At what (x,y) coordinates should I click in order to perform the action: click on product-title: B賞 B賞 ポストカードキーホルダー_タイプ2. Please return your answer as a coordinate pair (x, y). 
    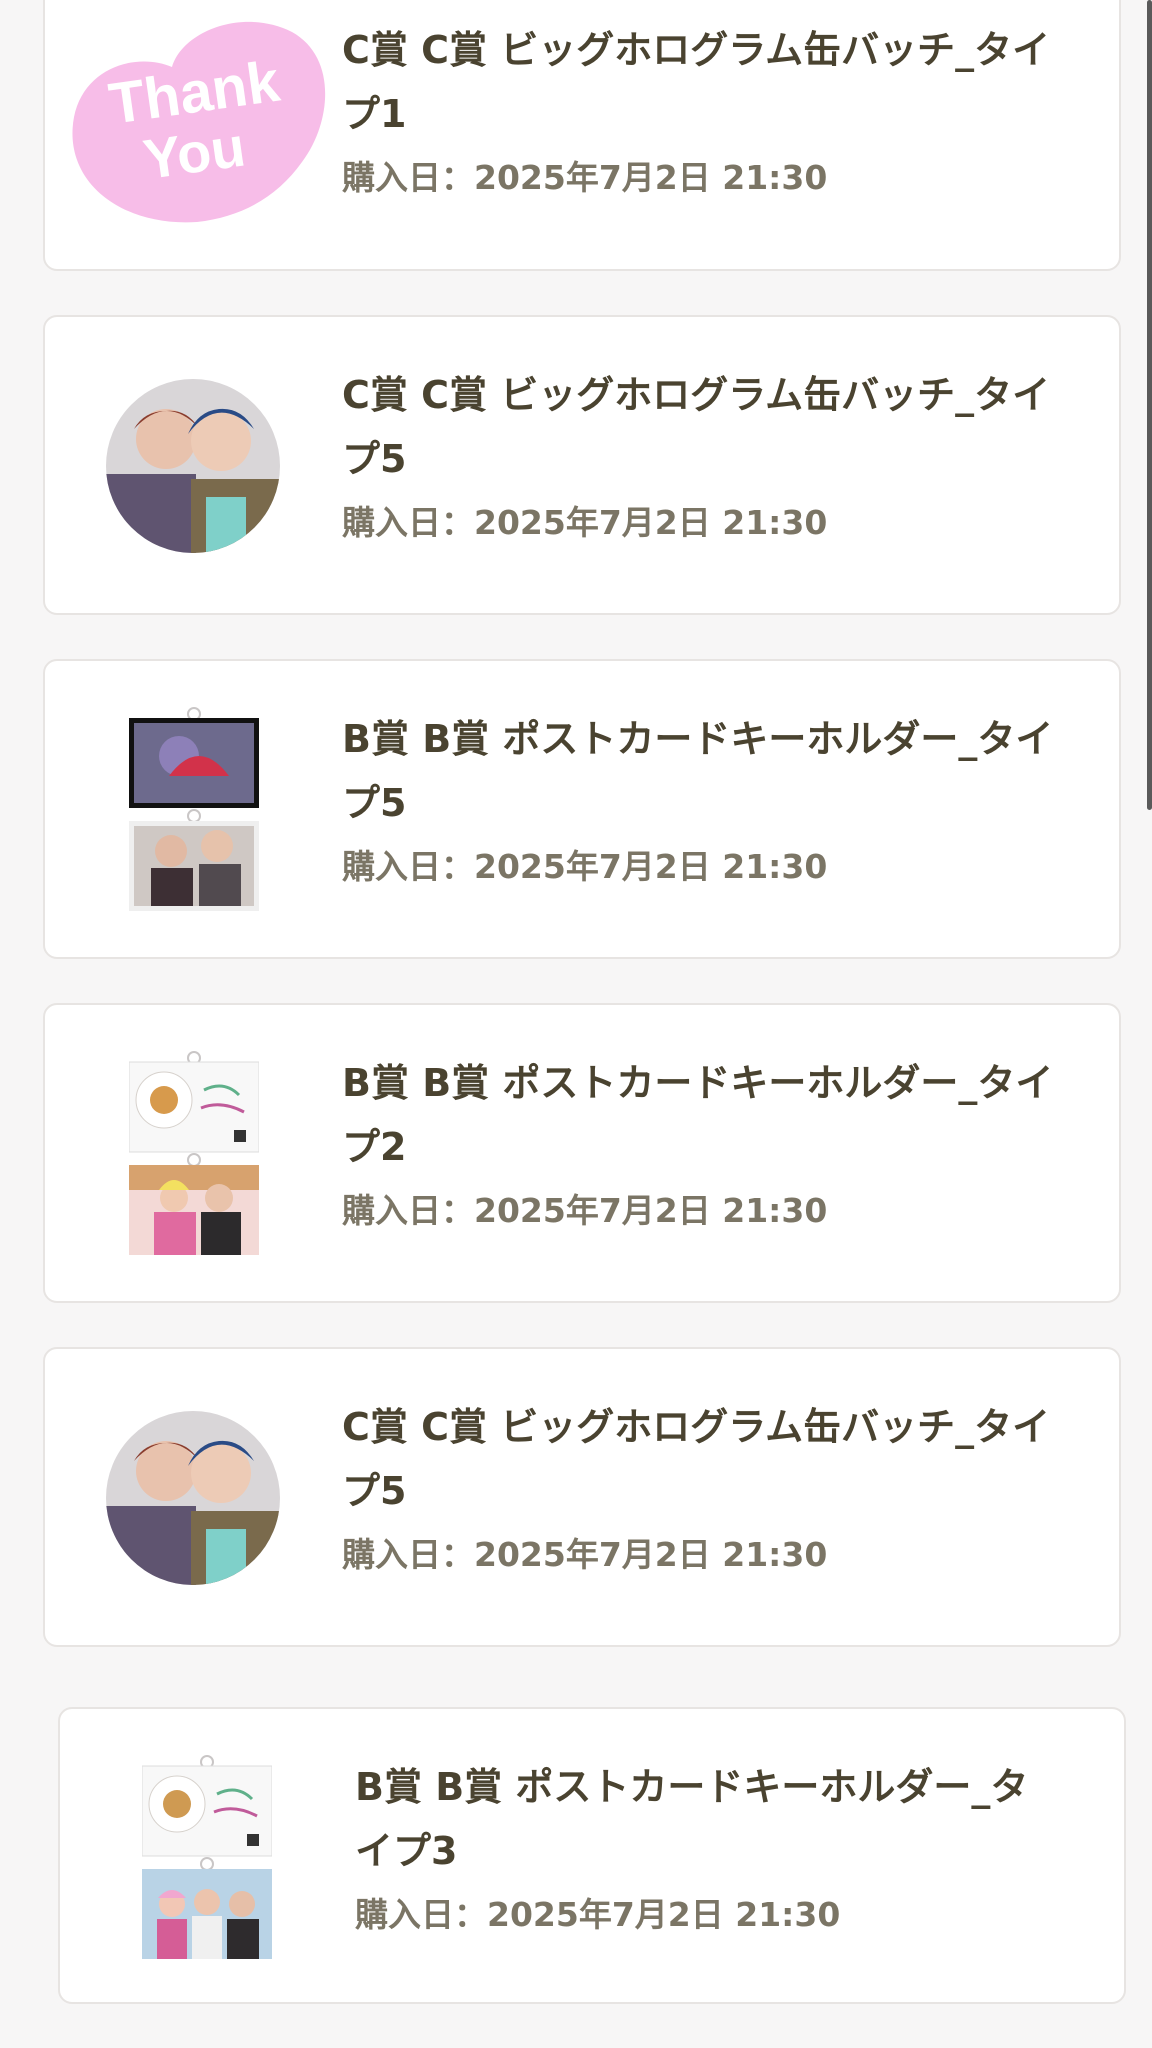
    Looking at the image, I should click on (698, 1115).